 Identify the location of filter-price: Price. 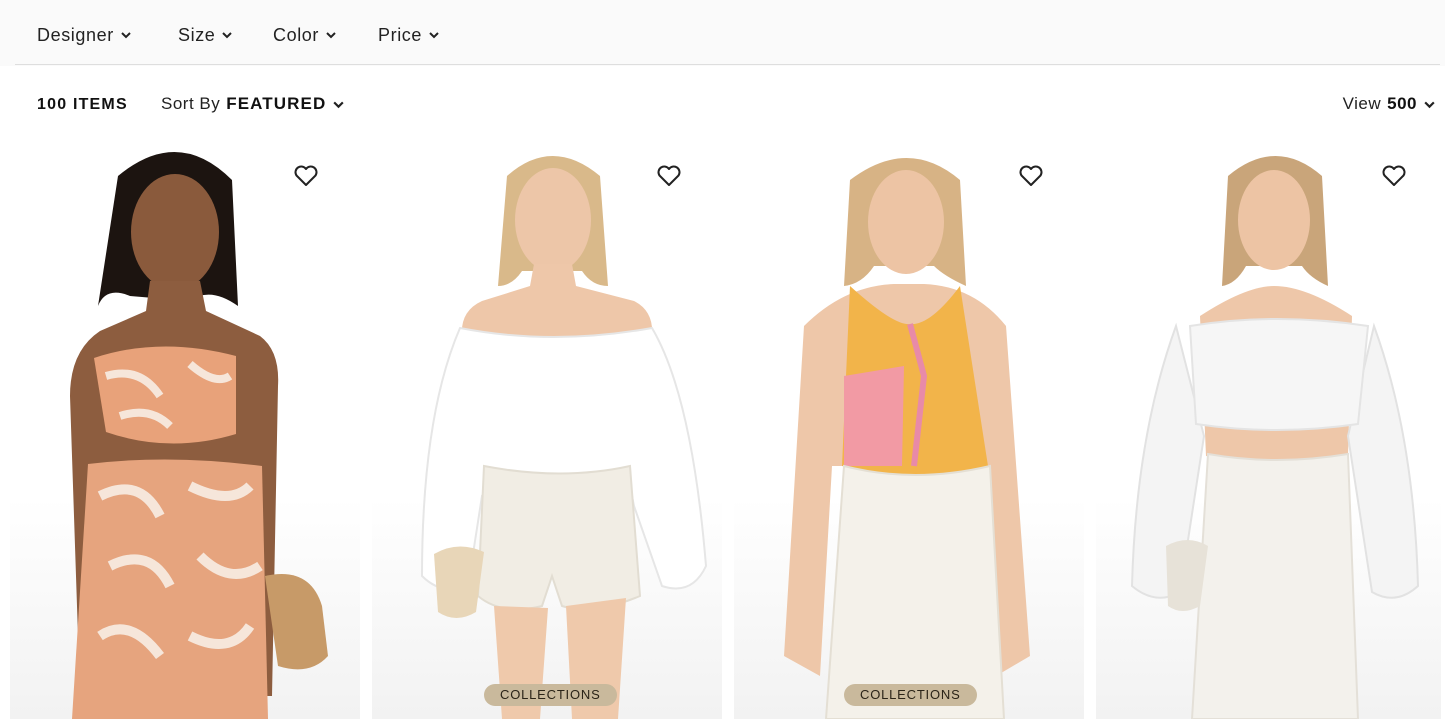
(409, 35).